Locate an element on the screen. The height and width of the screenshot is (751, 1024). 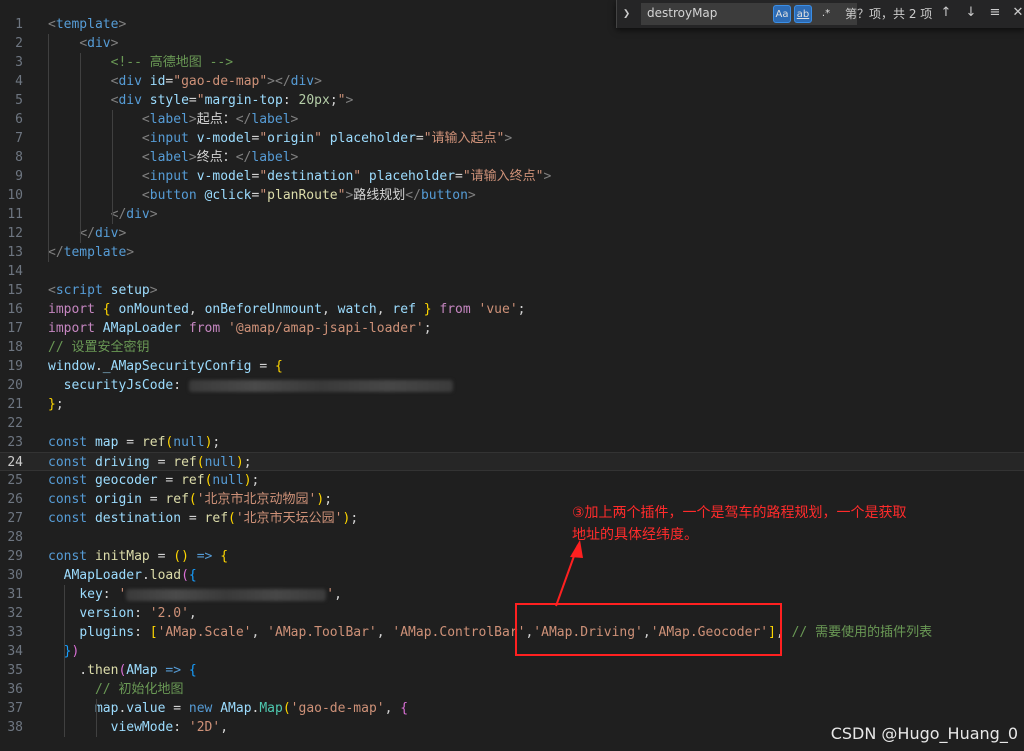
code-line: 22 is located at coordinates (512, 423).